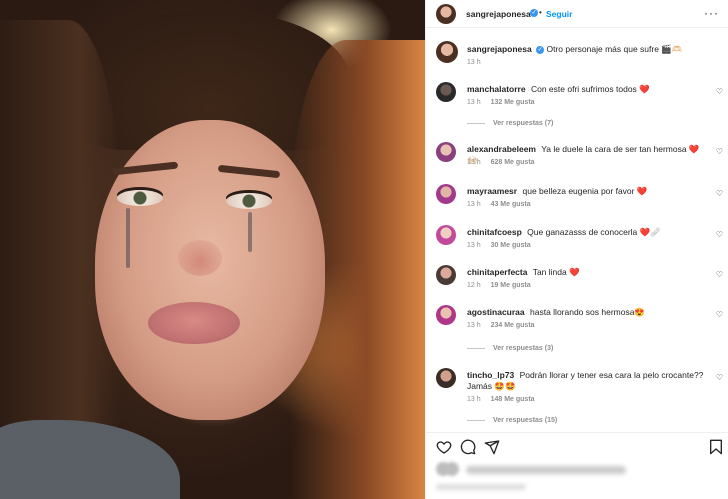 The height and width of the screenshot is (499, 728). Describe the element at coordinates (128, 238) in the screenshot. I see `photo-tear-left` at that location.